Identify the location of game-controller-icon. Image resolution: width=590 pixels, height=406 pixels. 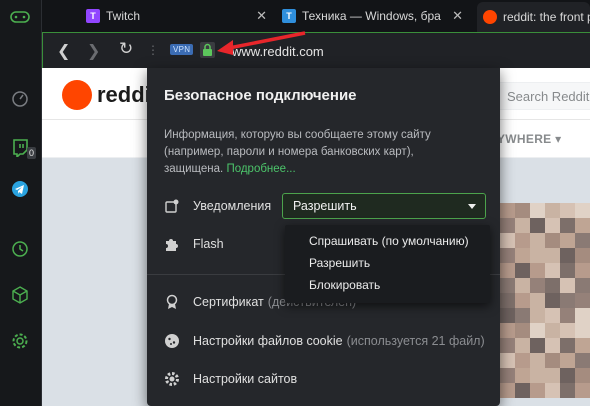
(20, 17).